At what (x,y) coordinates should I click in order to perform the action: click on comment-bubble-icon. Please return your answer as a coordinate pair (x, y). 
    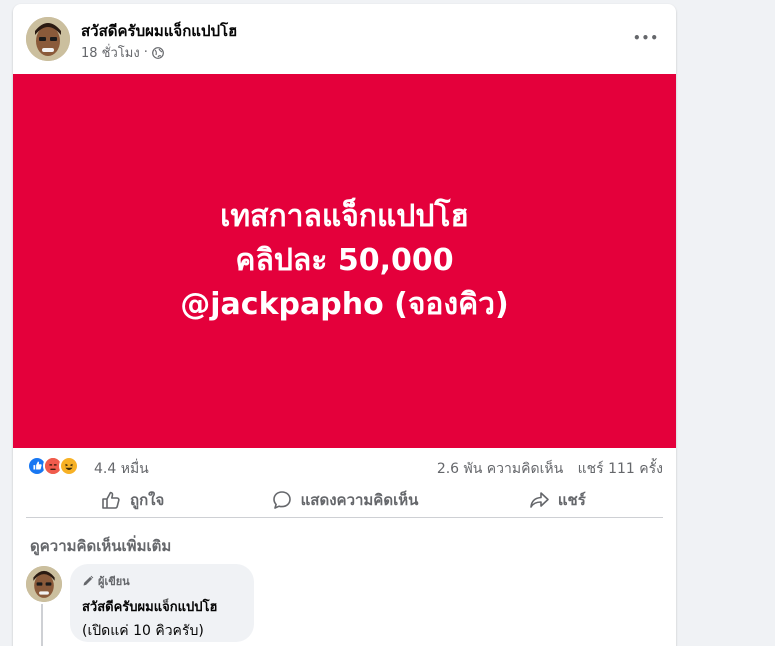
    Looking at the image, I should click on (281, 499).